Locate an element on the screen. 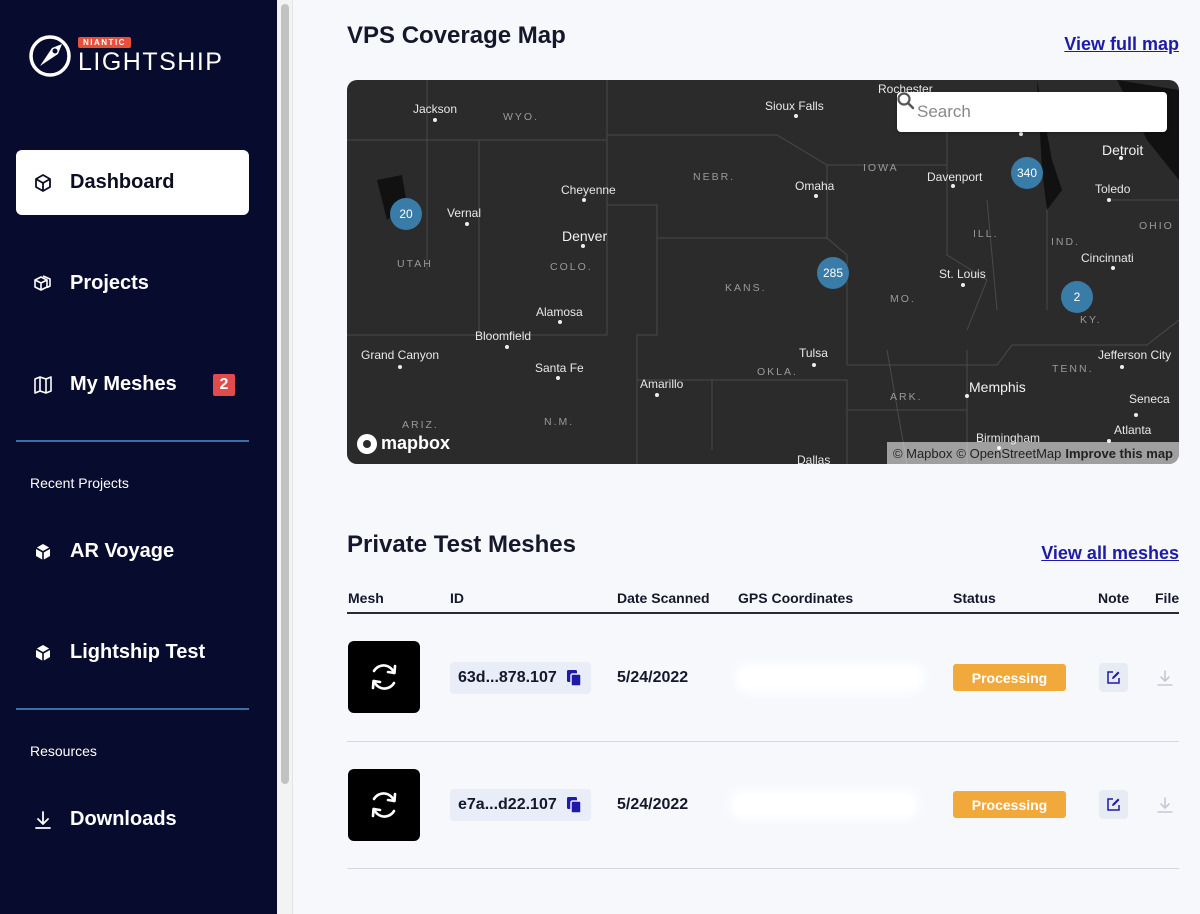  map-city-label: Atlanta is located at coordinates (1133, 430).